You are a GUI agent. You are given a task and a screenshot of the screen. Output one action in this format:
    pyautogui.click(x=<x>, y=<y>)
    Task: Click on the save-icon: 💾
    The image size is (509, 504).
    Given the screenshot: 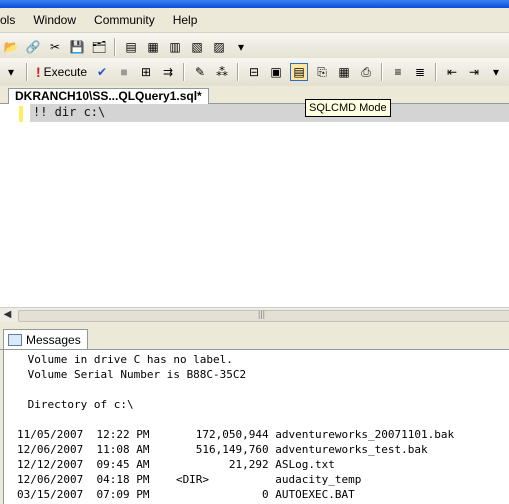 What is the action you would take?
    pyautogui.click(x=77, y=47)
    